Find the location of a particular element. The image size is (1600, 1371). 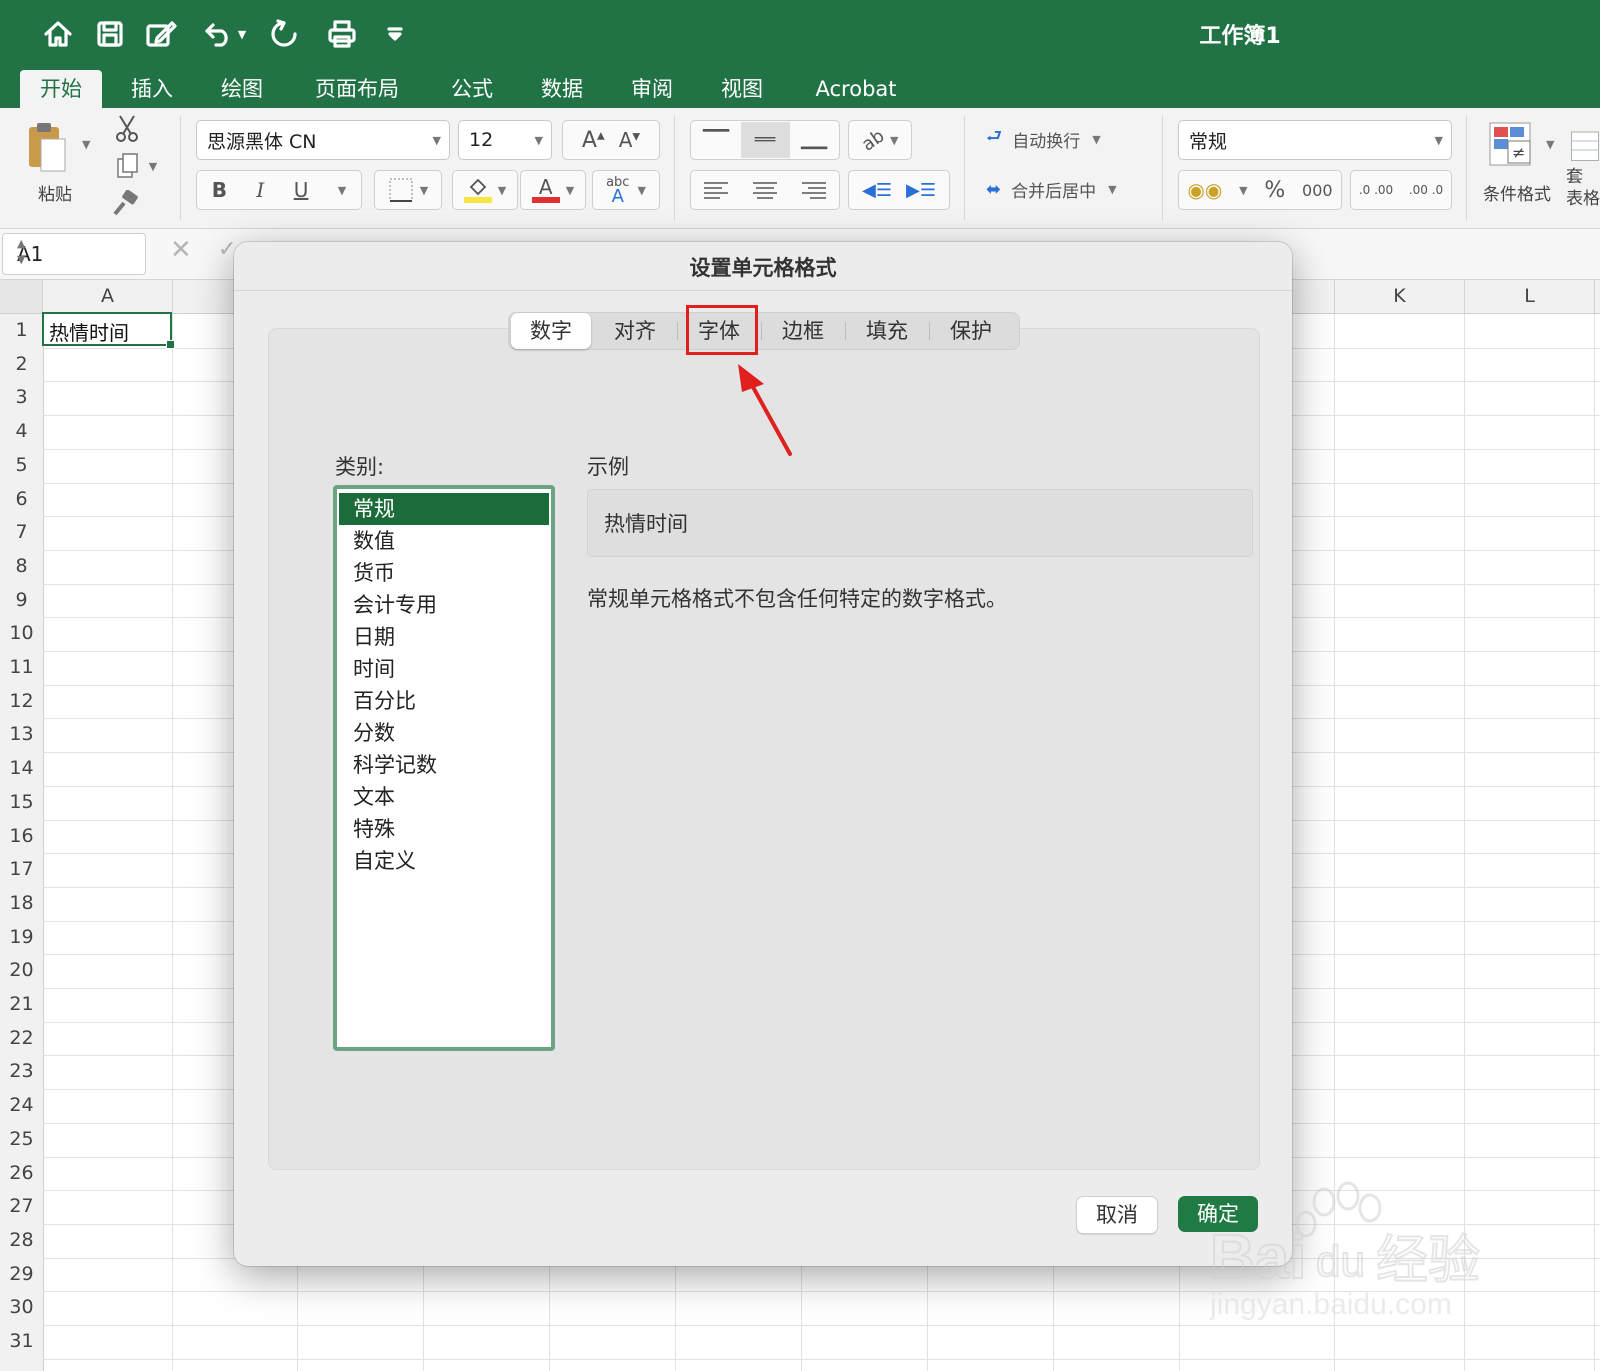

comma-button: 000 is located at coordinates (1317, 190).